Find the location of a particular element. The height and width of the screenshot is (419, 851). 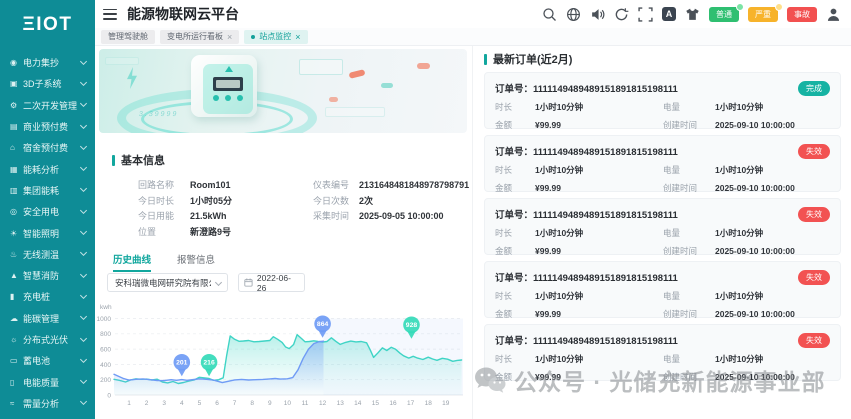

tab-site-monitor: 站点监控 × is located at coordinates (276, 36).